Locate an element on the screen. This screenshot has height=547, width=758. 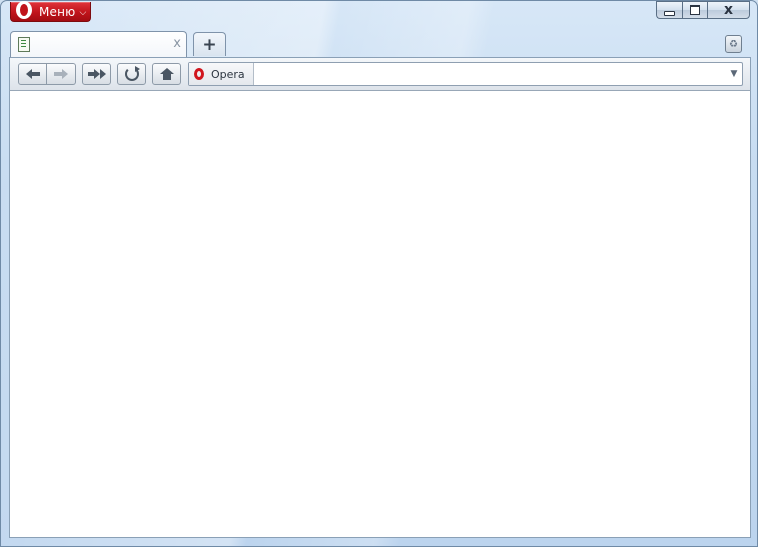
back-button is located at coordinates (32, 74).